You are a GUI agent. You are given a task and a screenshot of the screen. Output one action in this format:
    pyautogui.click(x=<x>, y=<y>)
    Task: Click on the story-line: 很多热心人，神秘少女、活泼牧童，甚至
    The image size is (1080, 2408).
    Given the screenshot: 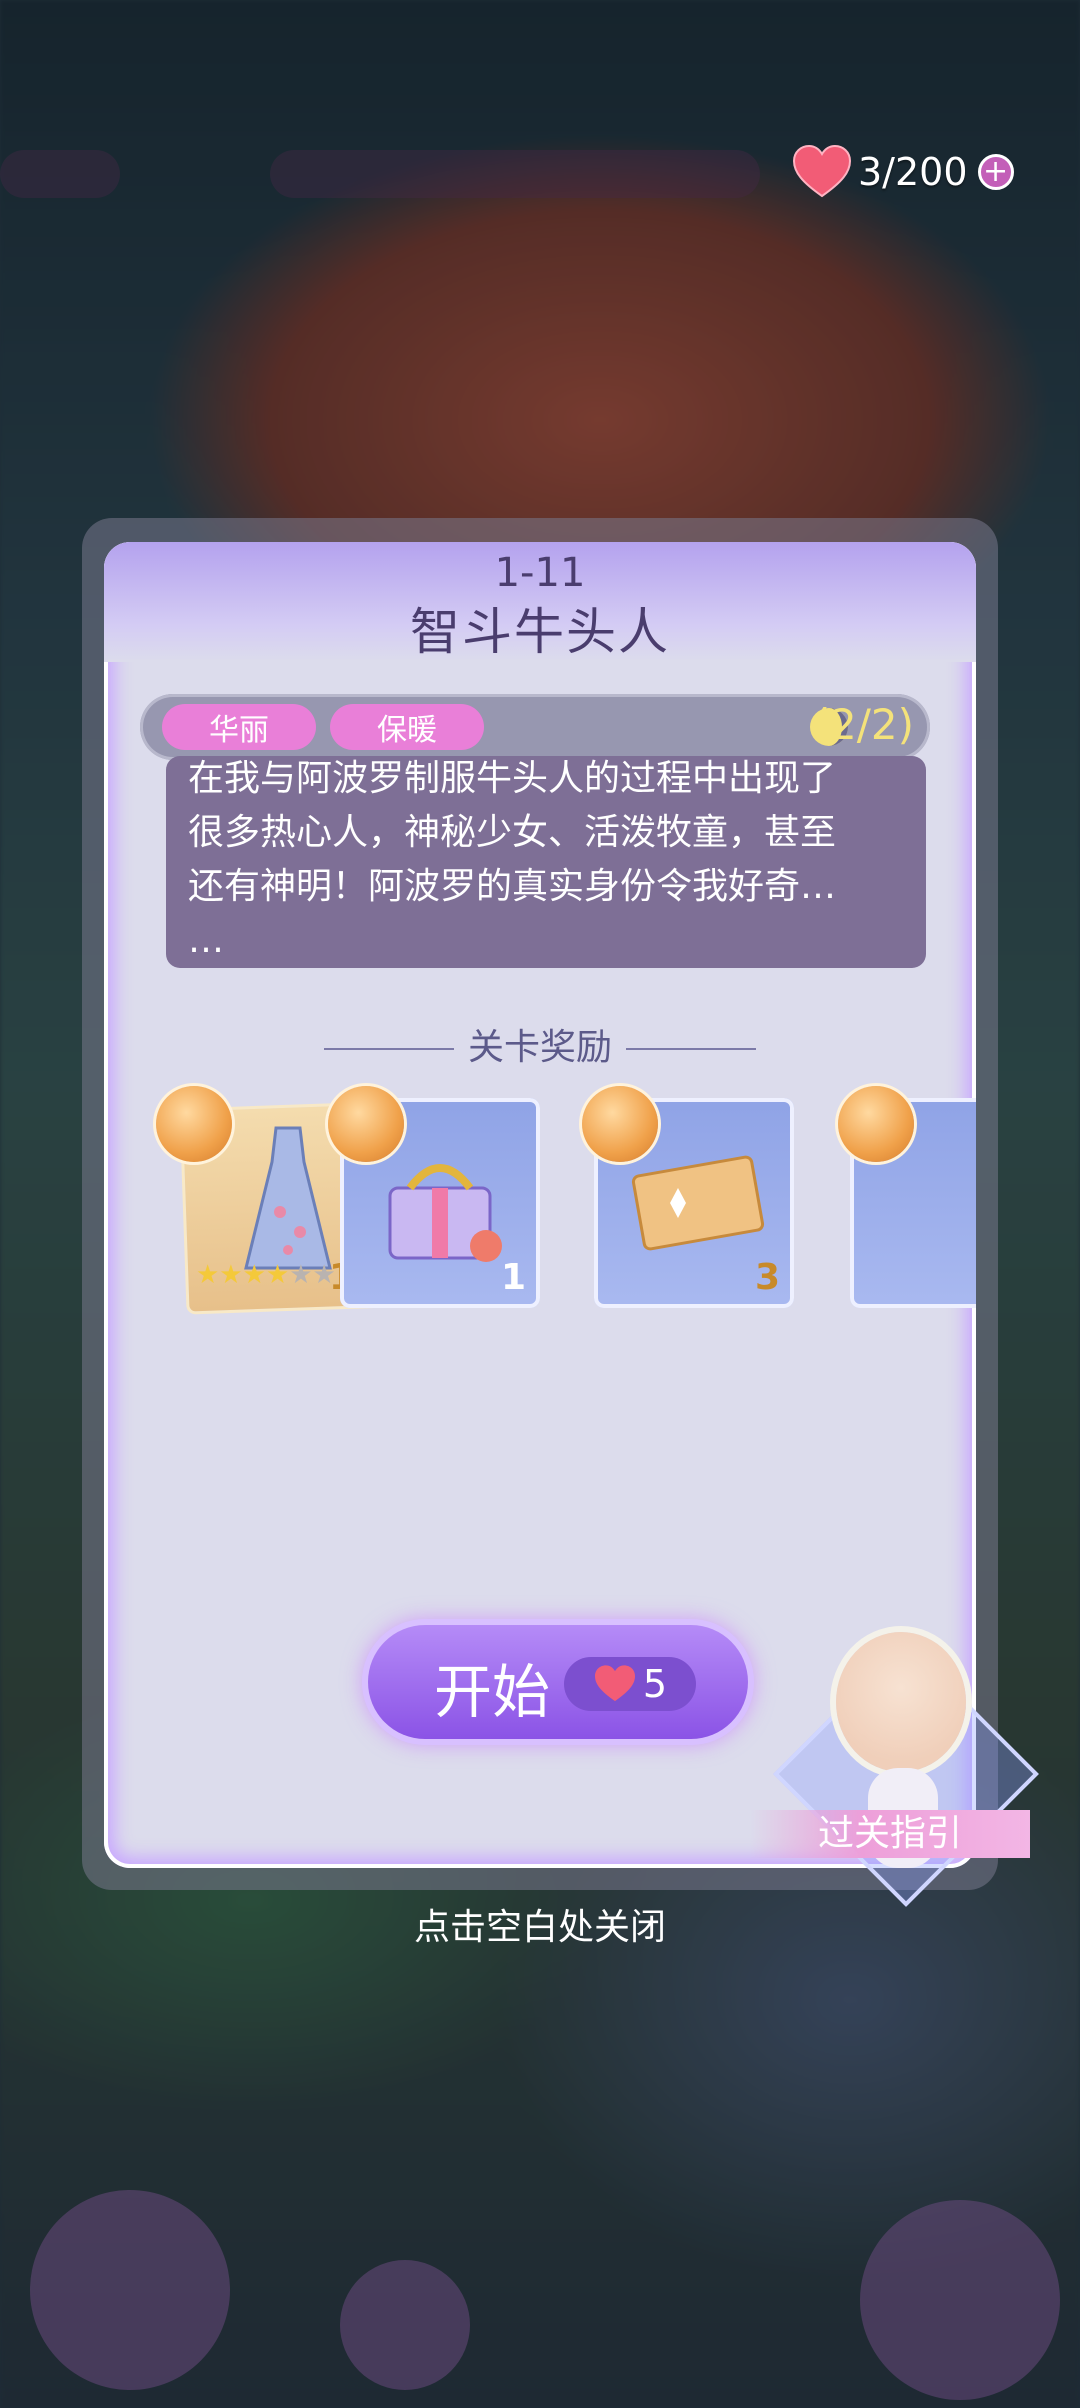 What is the action you would take?
    pyautogui.click(x=512, y=832)
    